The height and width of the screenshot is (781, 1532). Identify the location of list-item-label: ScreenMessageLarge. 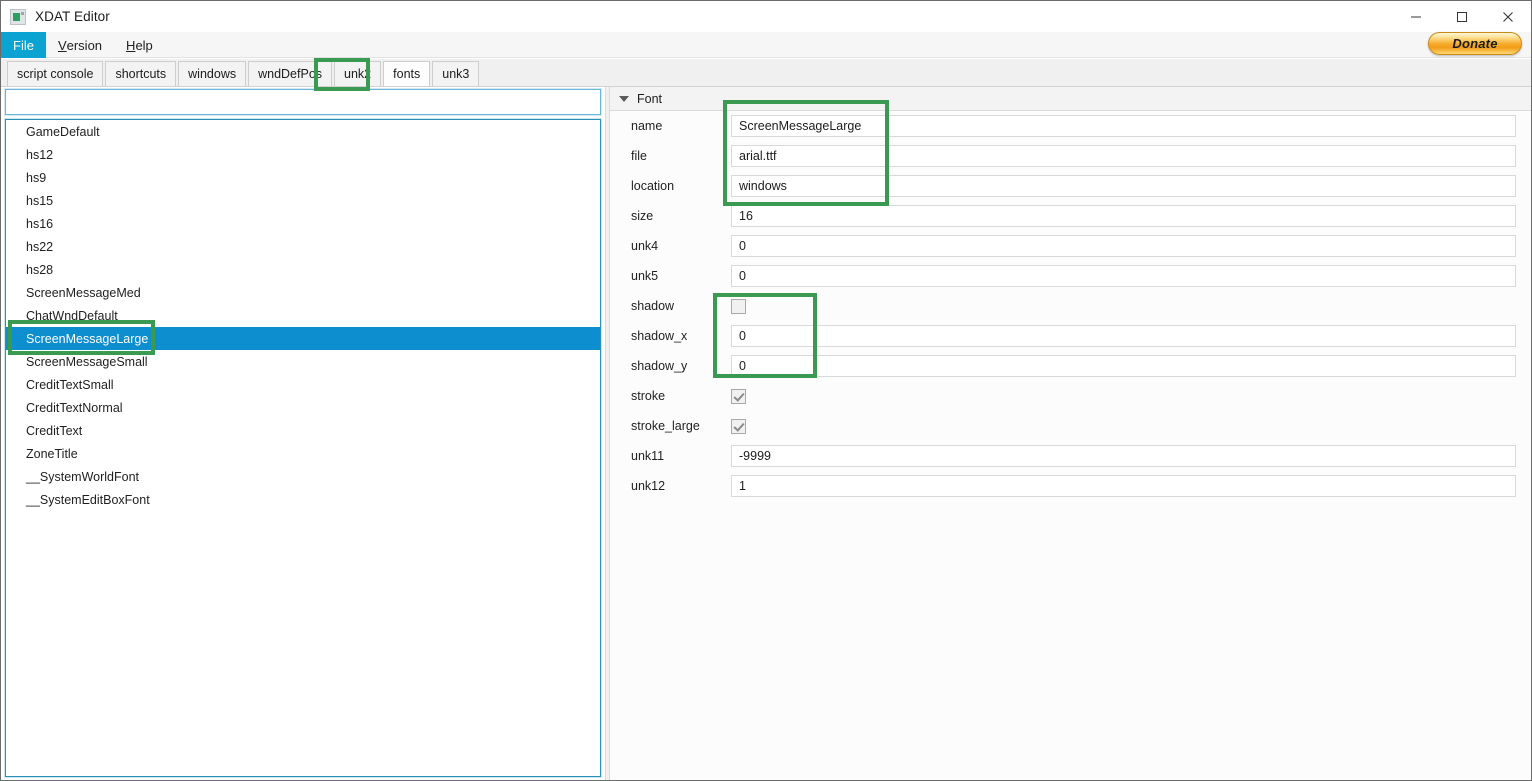
(87, 338).